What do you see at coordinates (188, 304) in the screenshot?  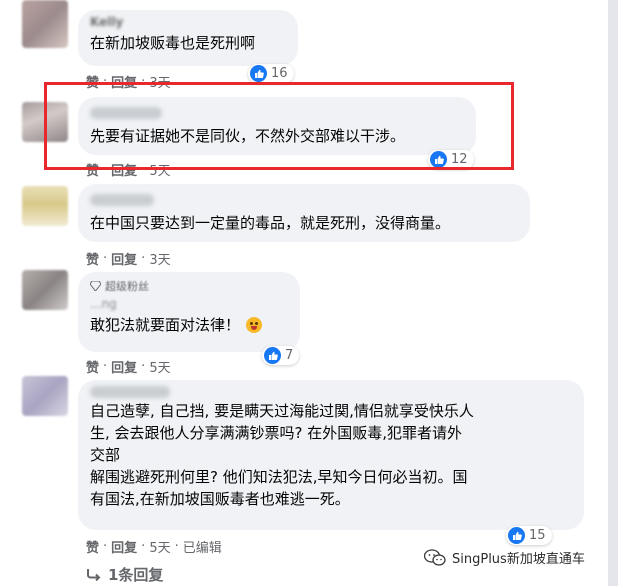 I see `commenter-name-partial: ...ng` at bounding box center [188, 304].